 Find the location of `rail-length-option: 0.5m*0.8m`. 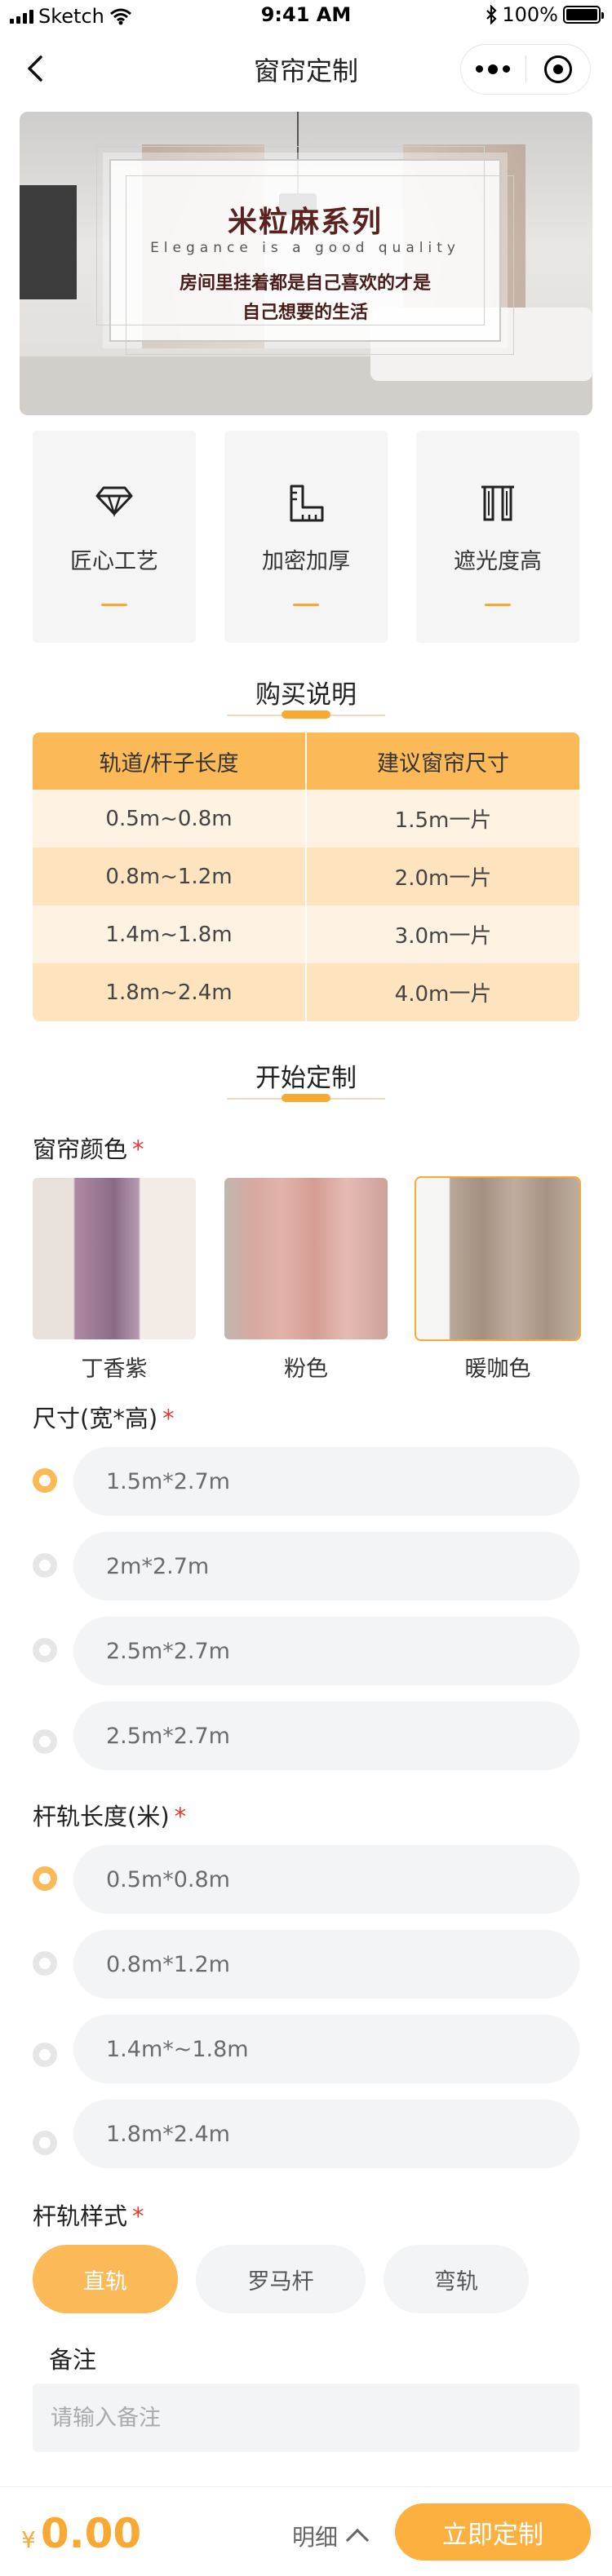

rail-length-option: 0.5m*0.8m is located at coordinates (306, 1879).